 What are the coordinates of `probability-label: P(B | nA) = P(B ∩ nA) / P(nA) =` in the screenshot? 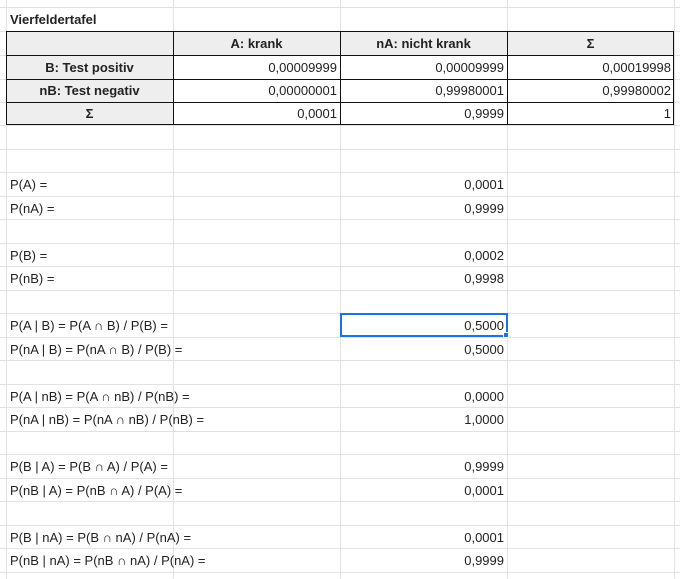 It's located at (173, 537).